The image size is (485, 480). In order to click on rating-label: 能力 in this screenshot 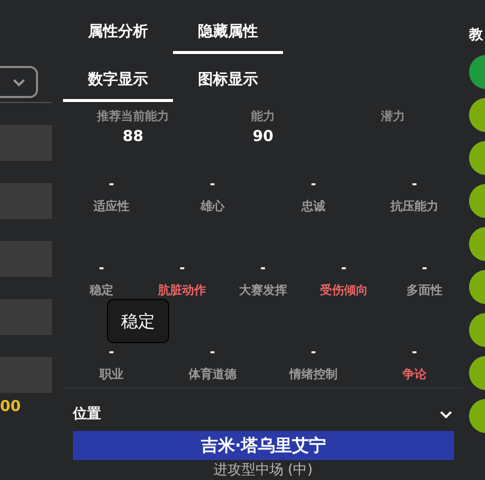, I will do `click(263, 116)`.